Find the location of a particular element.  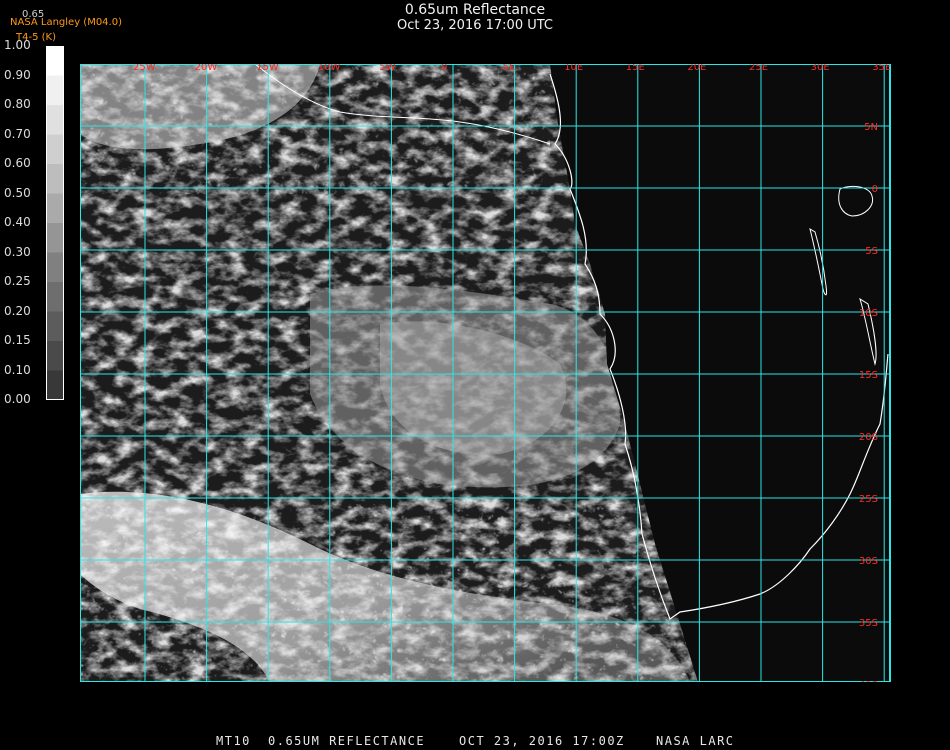

colorbar-label: 0.70 is located at coordinates (17, 133).